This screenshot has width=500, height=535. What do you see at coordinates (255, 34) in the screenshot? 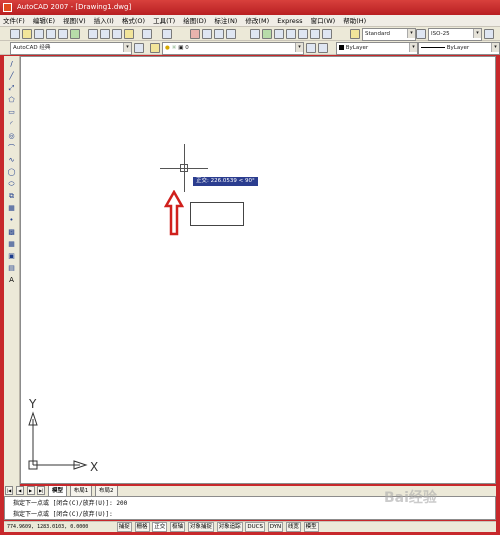
I see `properties-icon` at bounding box center [255, 34].